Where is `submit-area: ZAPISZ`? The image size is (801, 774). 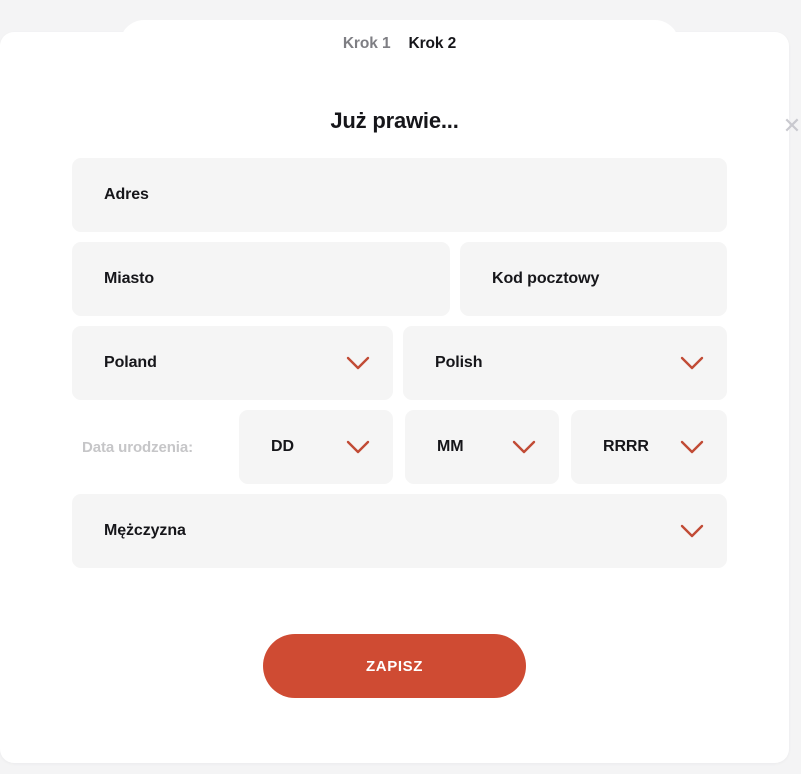
submit-area: ZAPISZ is located at coordinates (394, 666).